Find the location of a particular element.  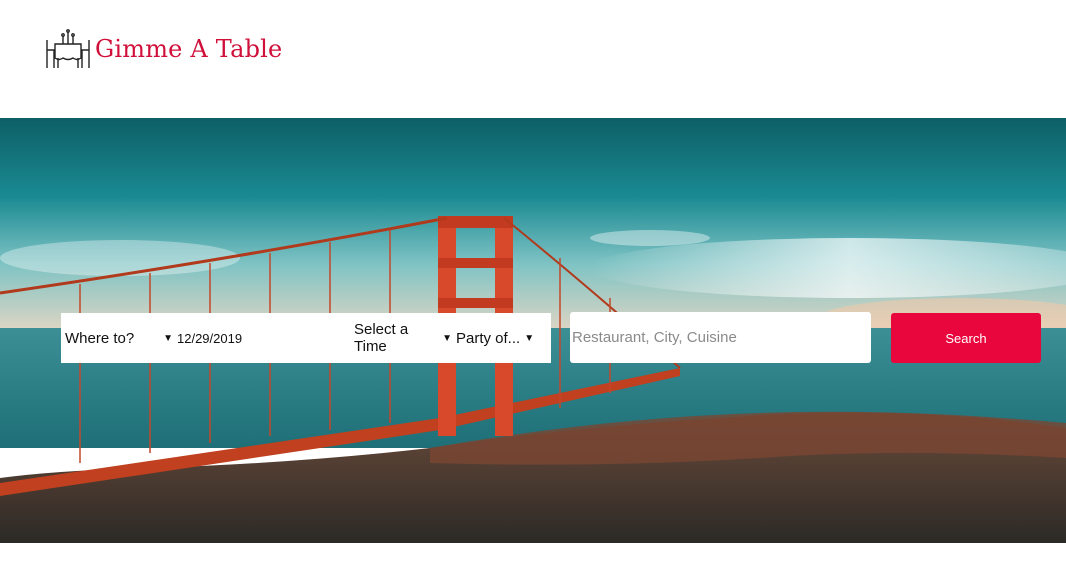

dining-table-icon is located at coordinates (68, 48).